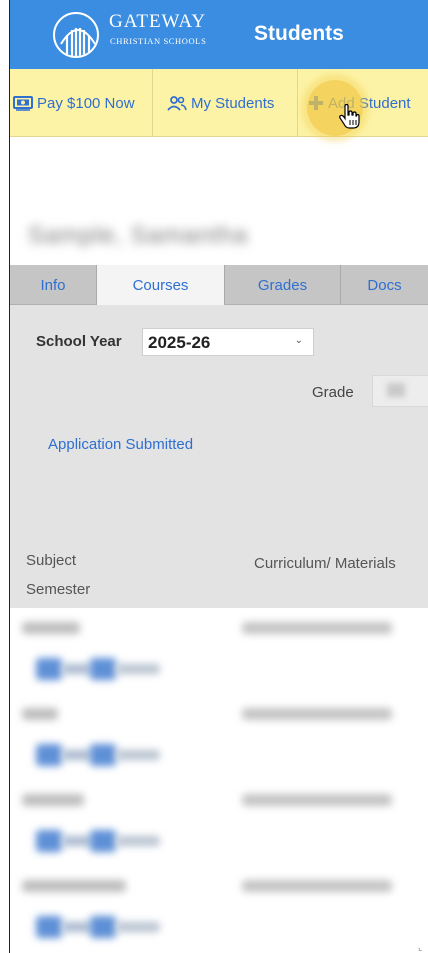 The width and height of the screenshot is (428, 953). I want to click on people-icon, so click(177, 103).